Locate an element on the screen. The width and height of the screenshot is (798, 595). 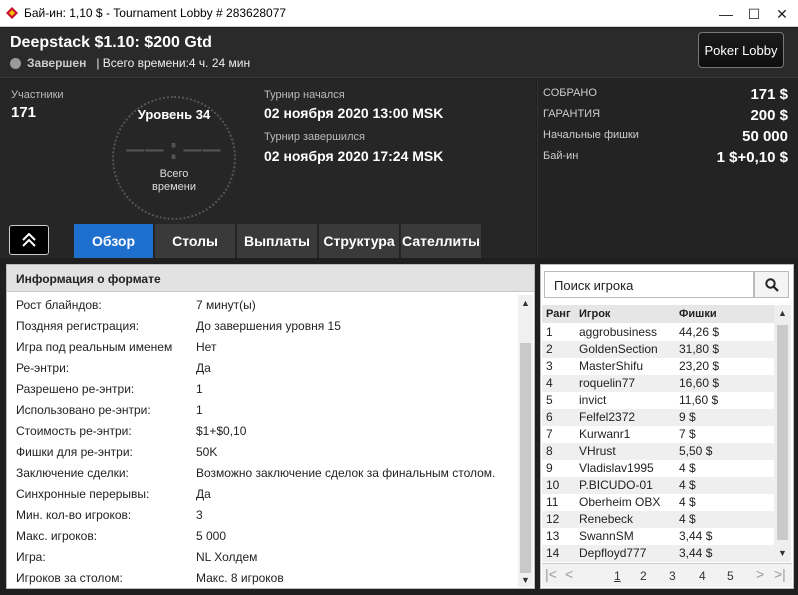
participants-label: Участники is located at coordinates (37, 95).